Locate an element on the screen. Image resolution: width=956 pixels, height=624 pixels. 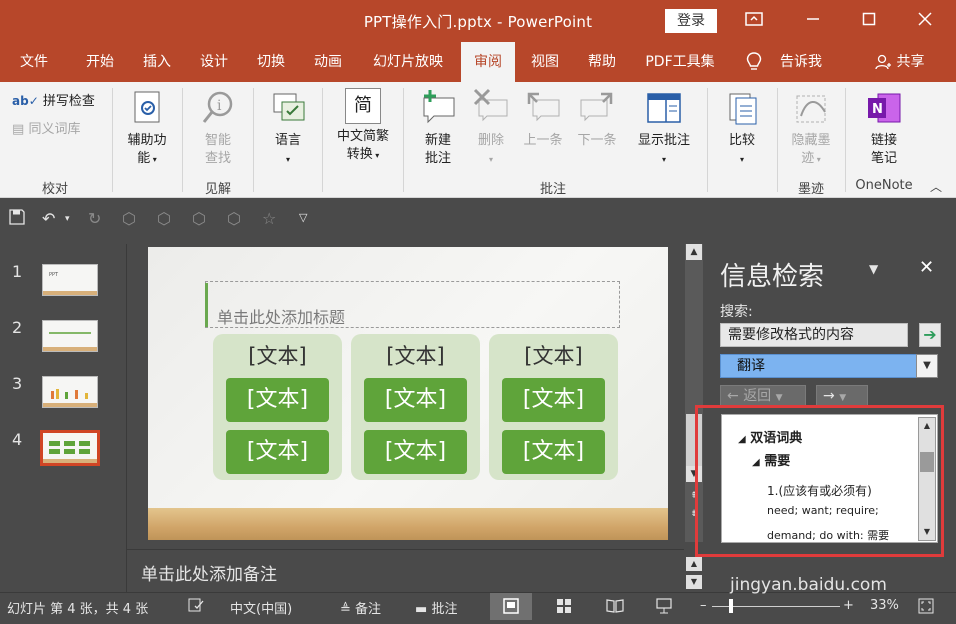
zoom-slider-thumb is located at coordinates (731, 606).